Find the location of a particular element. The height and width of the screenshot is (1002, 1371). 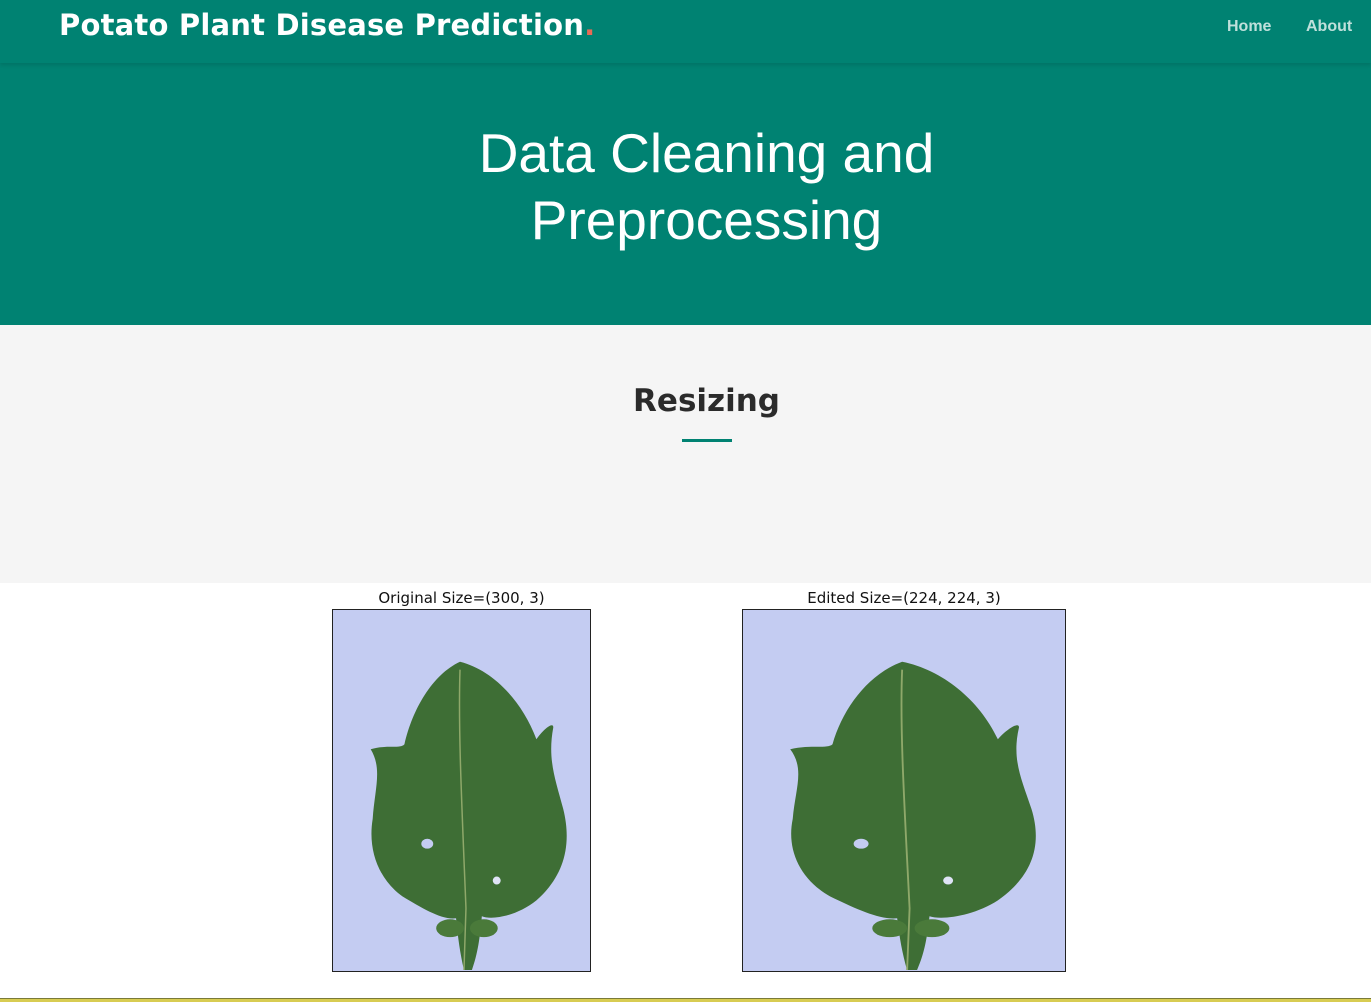

leaf-image-original is located at coordinates (461, 790).